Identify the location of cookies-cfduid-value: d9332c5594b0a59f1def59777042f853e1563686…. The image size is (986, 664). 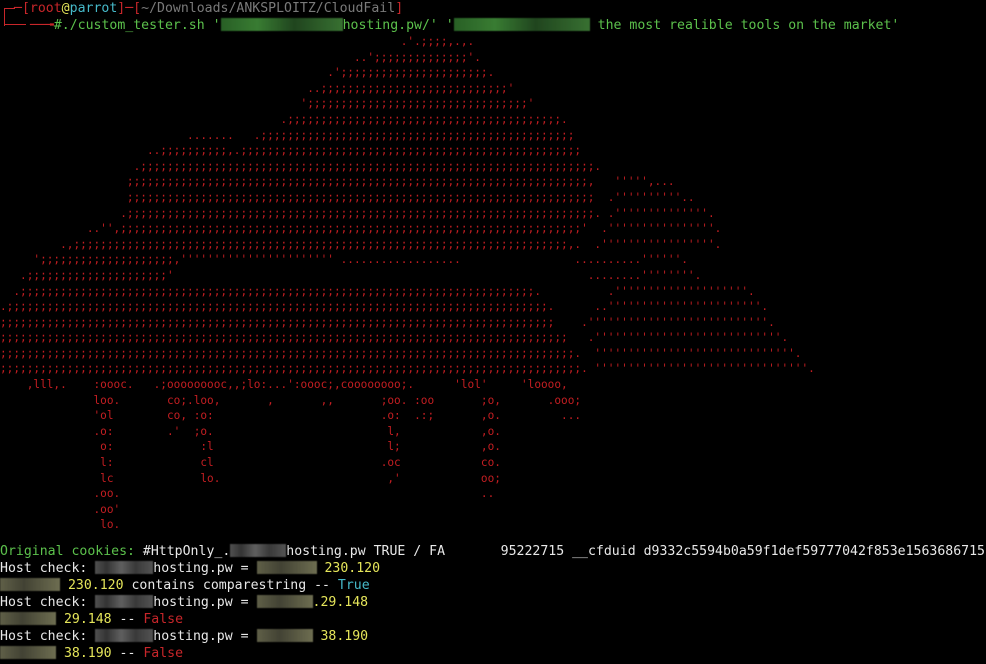
(814, 551).